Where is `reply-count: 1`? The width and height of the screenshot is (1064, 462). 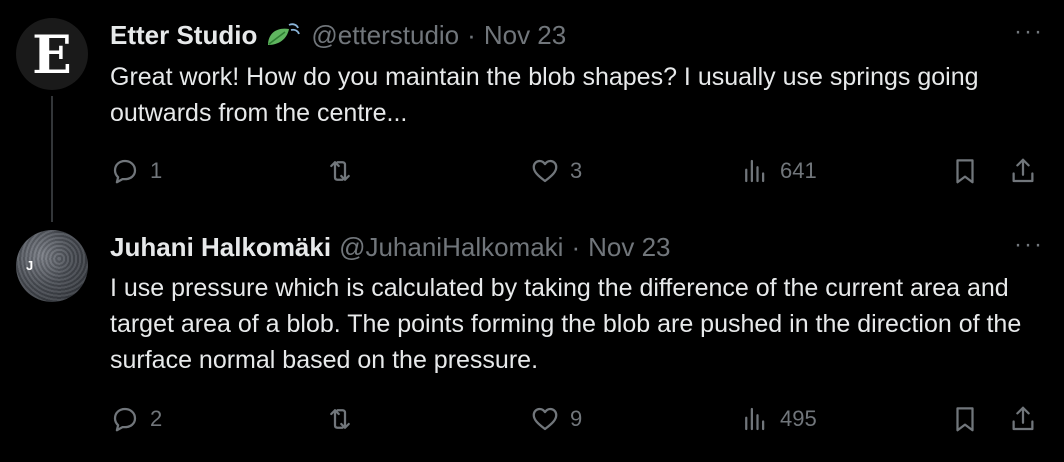 reply-count: 1 is located at coordinates (156, 170).